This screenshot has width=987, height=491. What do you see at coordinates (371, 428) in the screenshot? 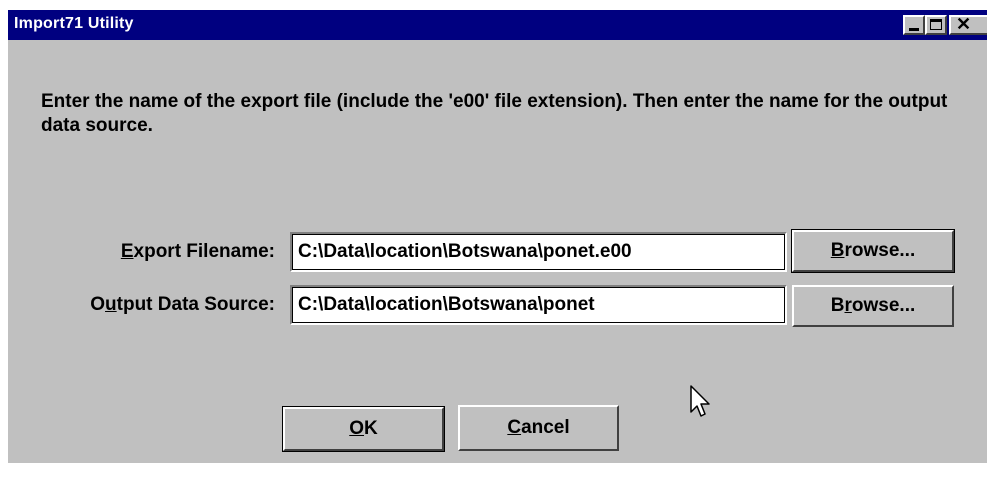
I see `ok-label: K` at bounding box center [371, 428].